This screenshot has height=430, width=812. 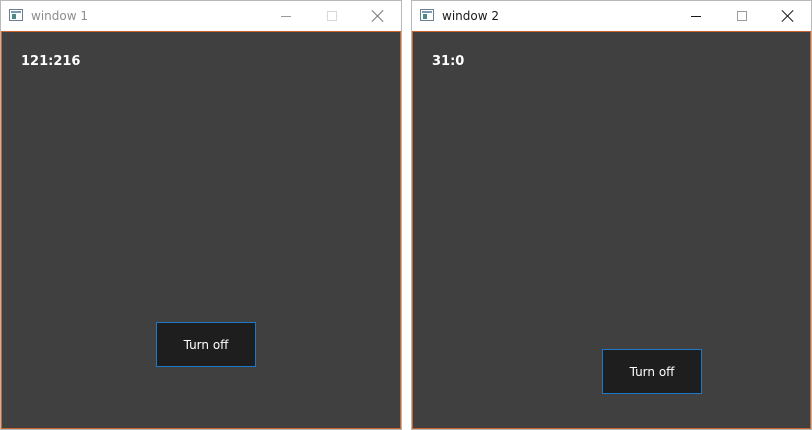 What do you see at coordinates (59, 16) in the screenshot?
I see `window-title: window 1` at bounding box center [59, 16].